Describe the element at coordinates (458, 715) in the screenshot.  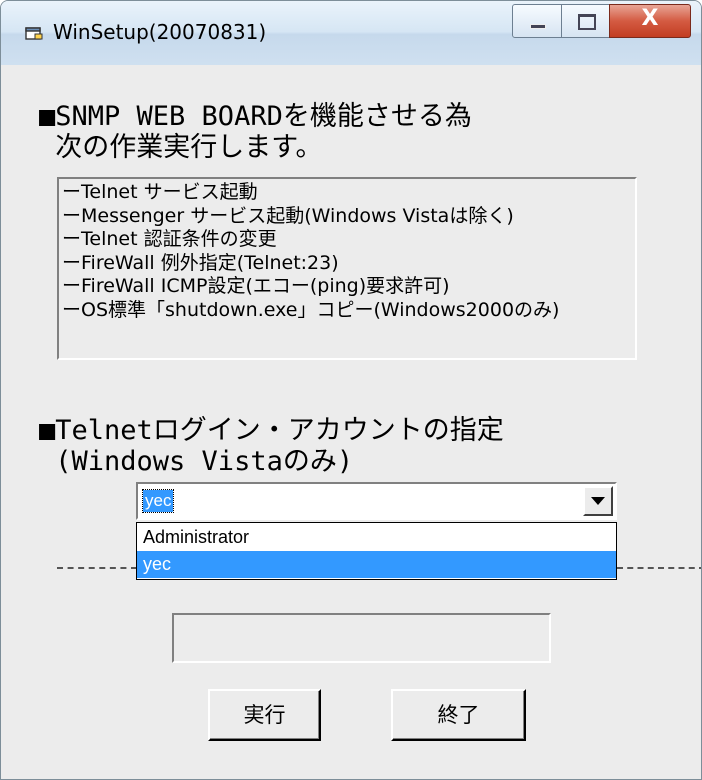
I see `exit-button: 終了` at that location.